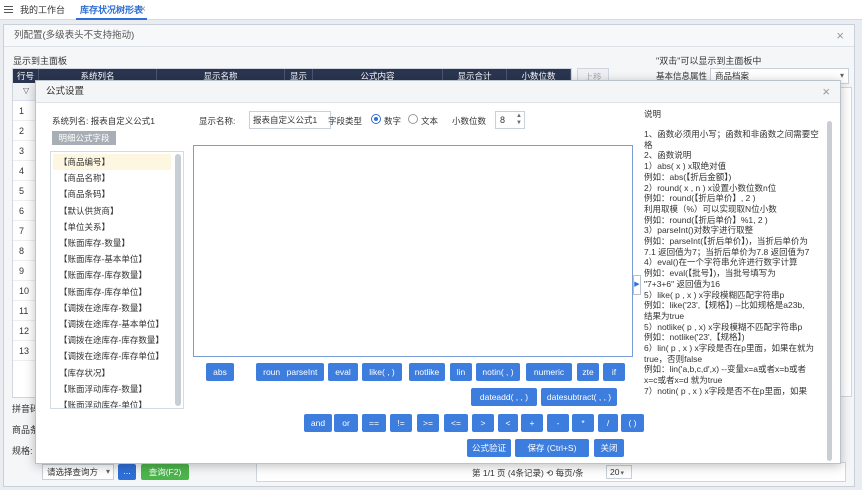 This screenshot has height=490, width=862. I want to click on operator-button: or, so click(346, 423).